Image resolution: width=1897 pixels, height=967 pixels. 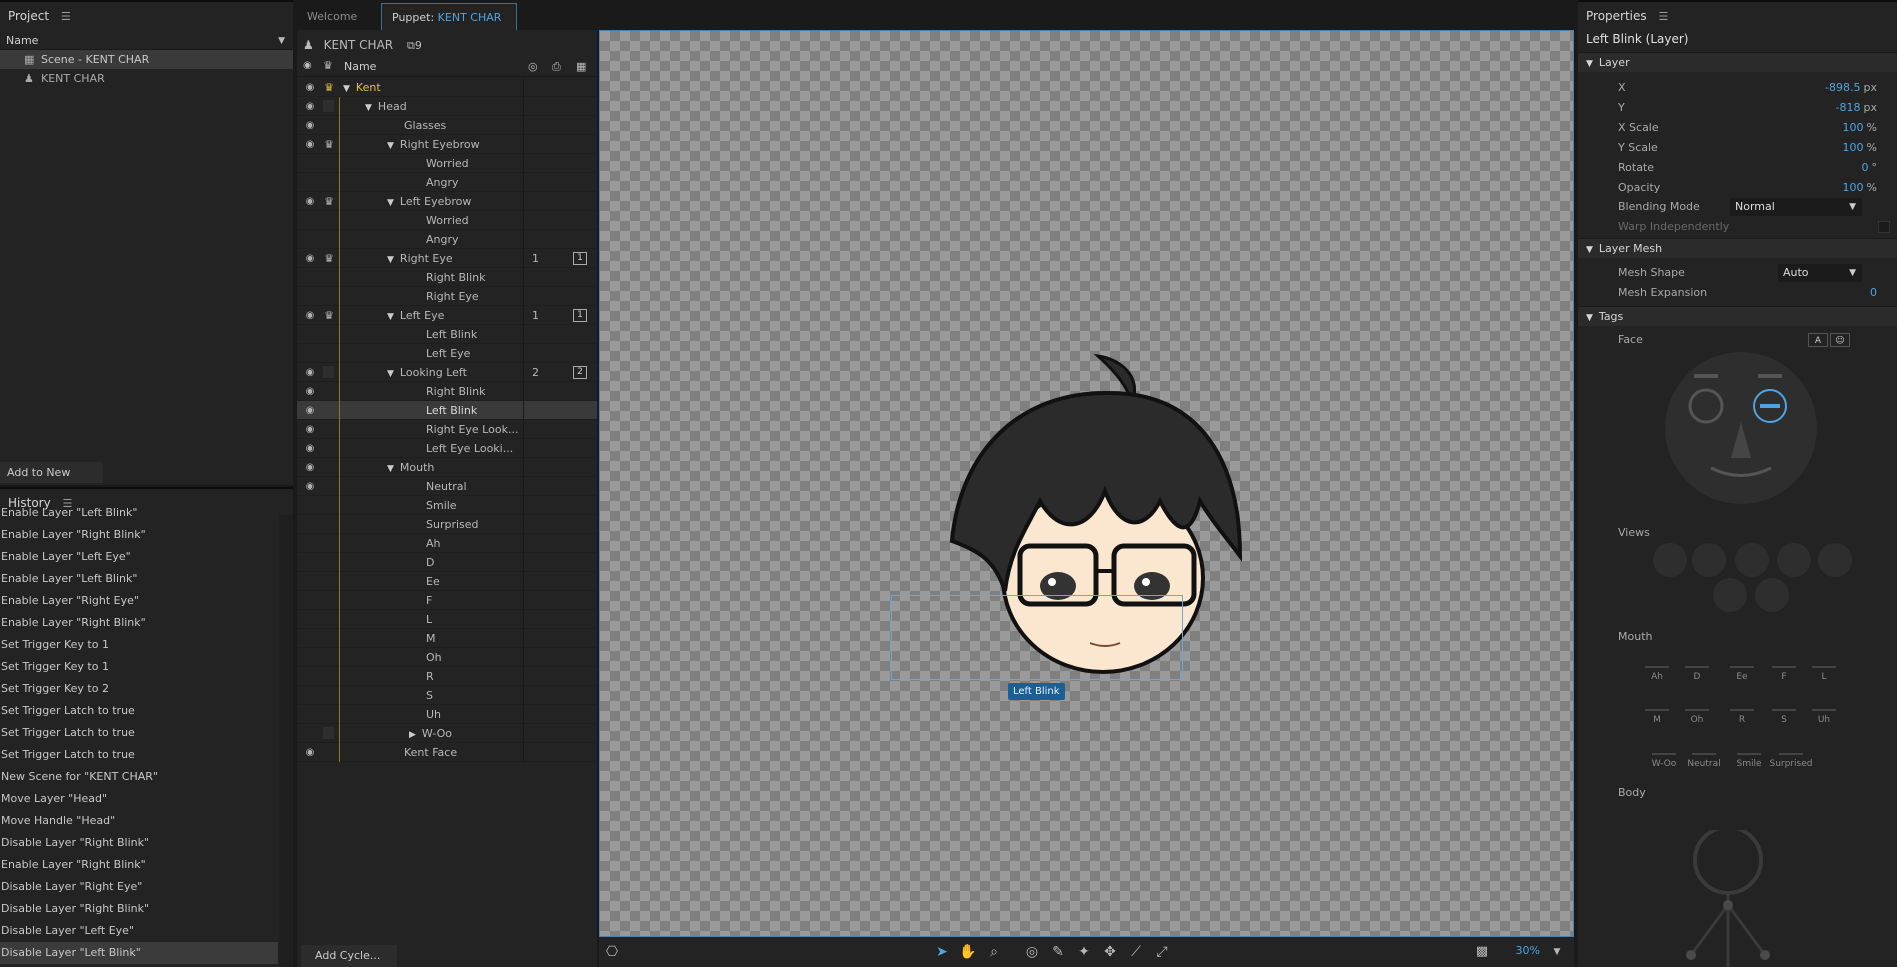 What do you see at coordinates (1691, 955) in the screenshot?
I see `left-wrist-handle` at bounding box center [1691, 955].